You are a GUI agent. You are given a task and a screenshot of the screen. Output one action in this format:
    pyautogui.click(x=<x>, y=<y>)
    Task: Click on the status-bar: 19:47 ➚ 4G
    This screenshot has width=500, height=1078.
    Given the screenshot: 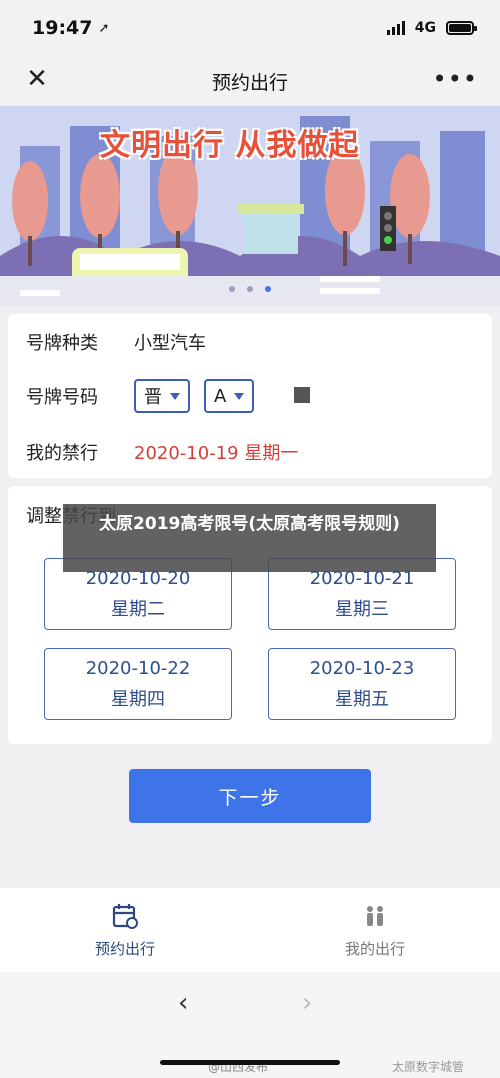 What is the action you would take?
    pyautogui.click(x=250, y=28)
    